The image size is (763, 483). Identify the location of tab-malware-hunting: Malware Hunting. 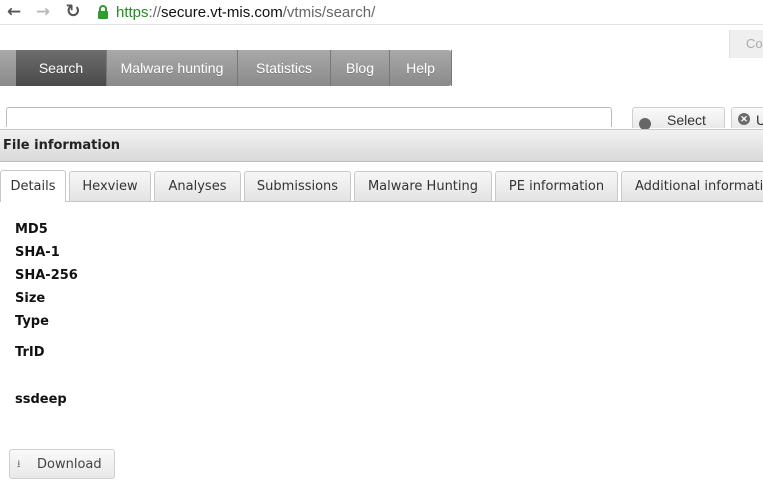
(423, 186).